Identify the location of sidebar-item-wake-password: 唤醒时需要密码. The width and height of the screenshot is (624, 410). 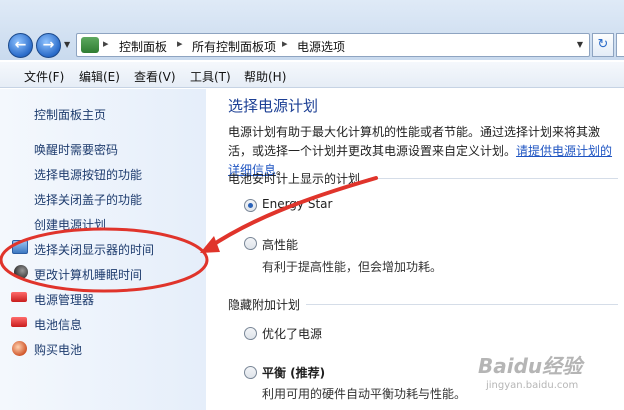
(76, 149).